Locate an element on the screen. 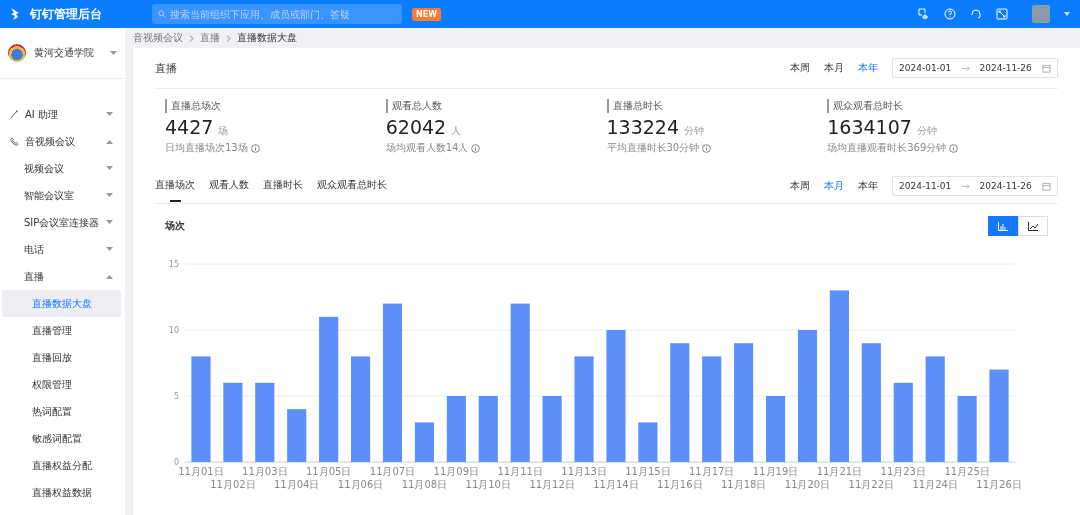  axis-tick-label: 11月11日 is located at coordinates (520, 471).